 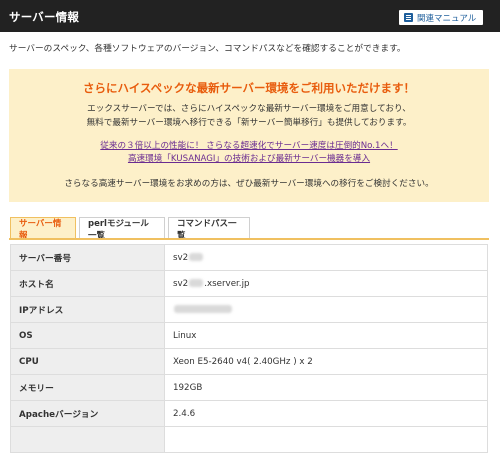 What do you see at coordinates (203, 309) in the screenshot?
I see `masked-ip-address` at bounding box center [203, 309].